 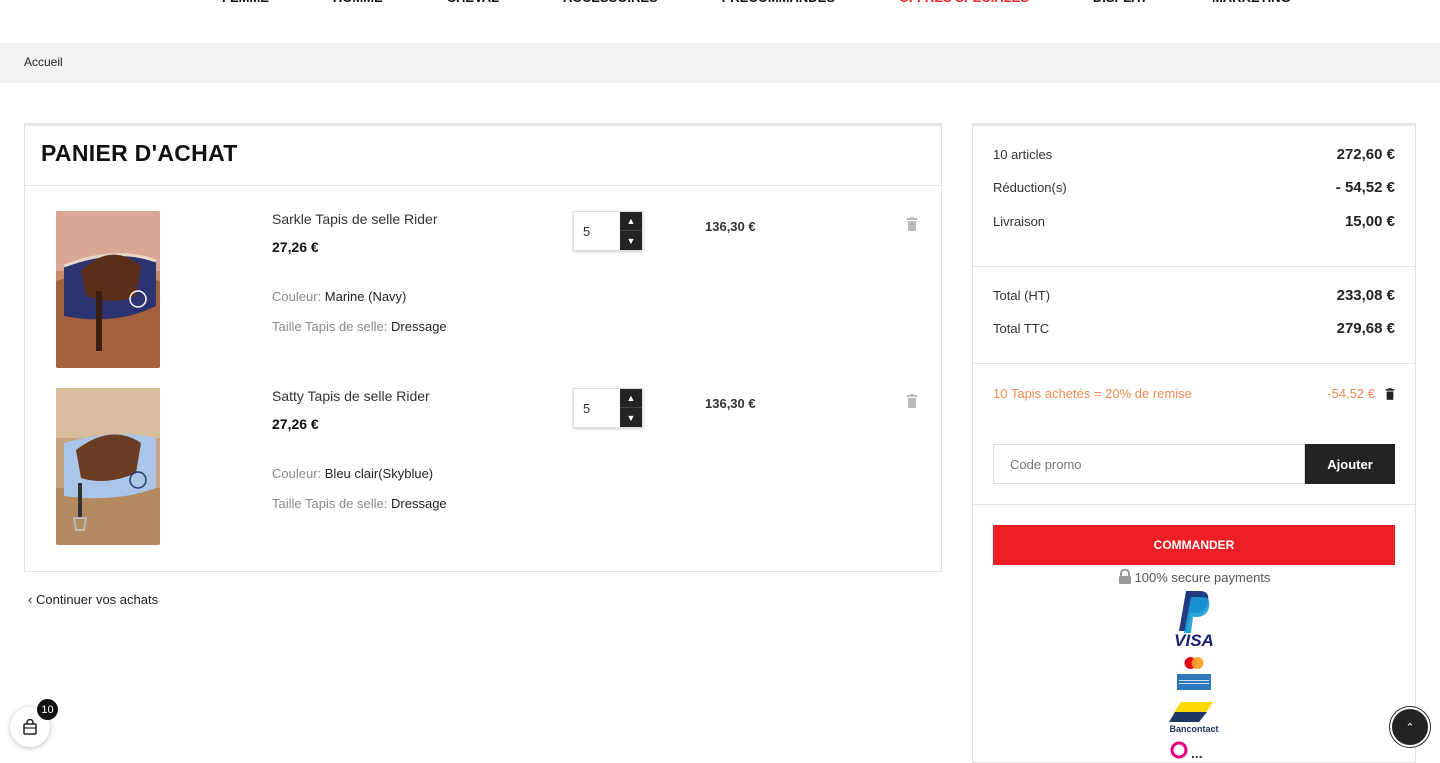 I want to click on summary-value: - 54,52 €, so click(x=1365, y=187).